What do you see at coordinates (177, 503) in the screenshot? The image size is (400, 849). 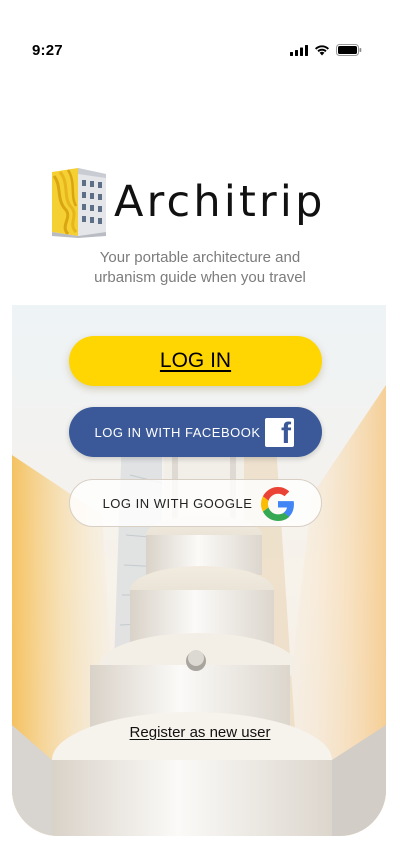 I see `google-login-label: LOG IN WITH GOOGLE` at bounding box center [177, 503].